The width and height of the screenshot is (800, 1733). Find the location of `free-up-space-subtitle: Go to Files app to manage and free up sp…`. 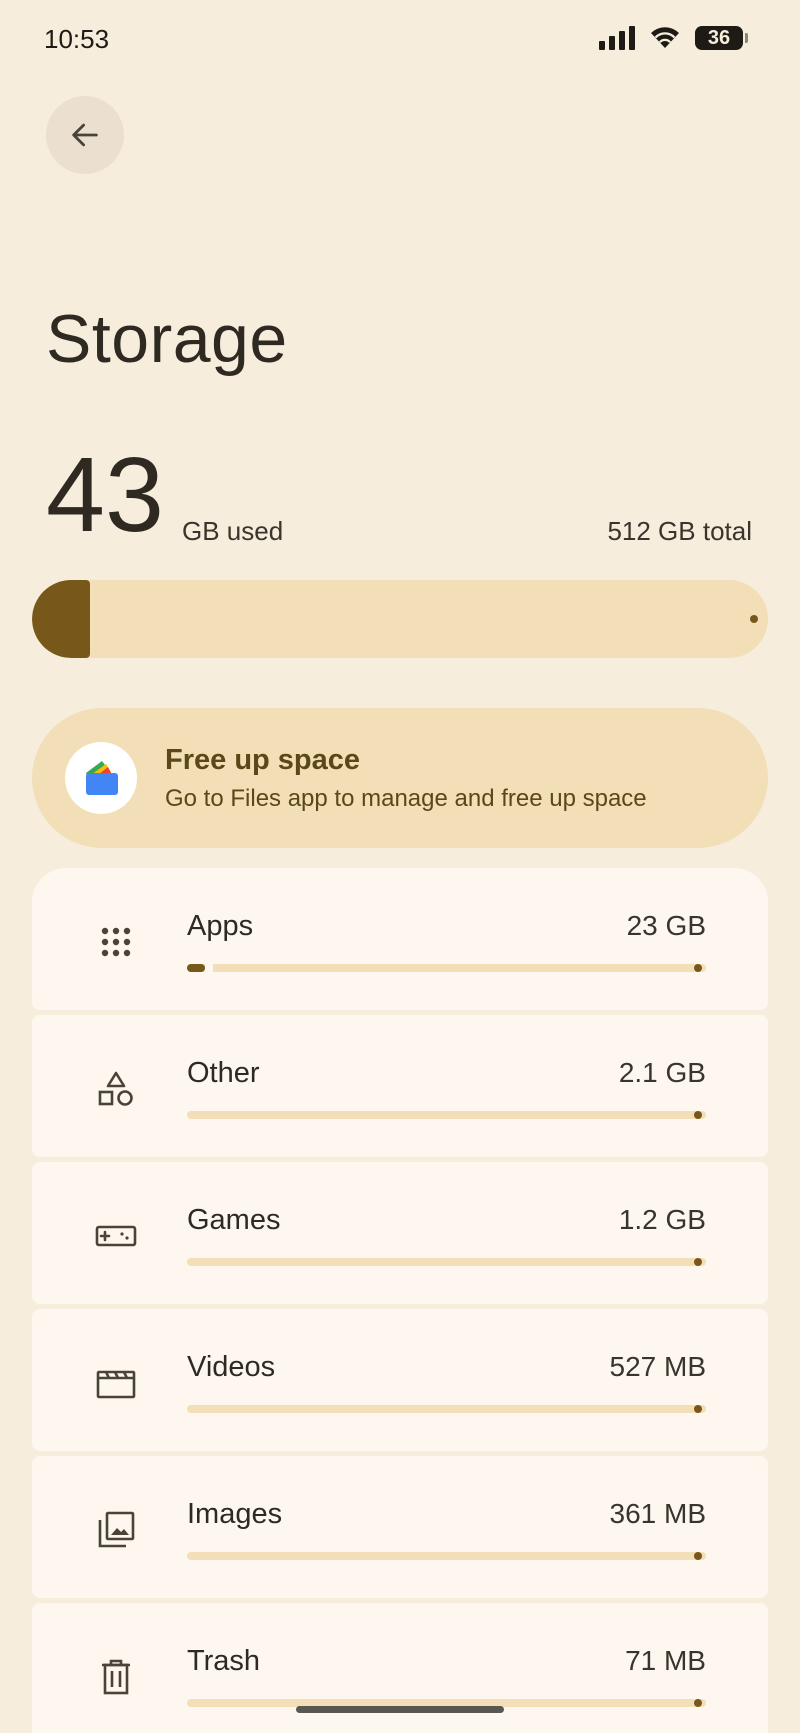

free-up-space-subtitle: Go to Files app to manage and free up sp… is located at coordinates (406, 798).